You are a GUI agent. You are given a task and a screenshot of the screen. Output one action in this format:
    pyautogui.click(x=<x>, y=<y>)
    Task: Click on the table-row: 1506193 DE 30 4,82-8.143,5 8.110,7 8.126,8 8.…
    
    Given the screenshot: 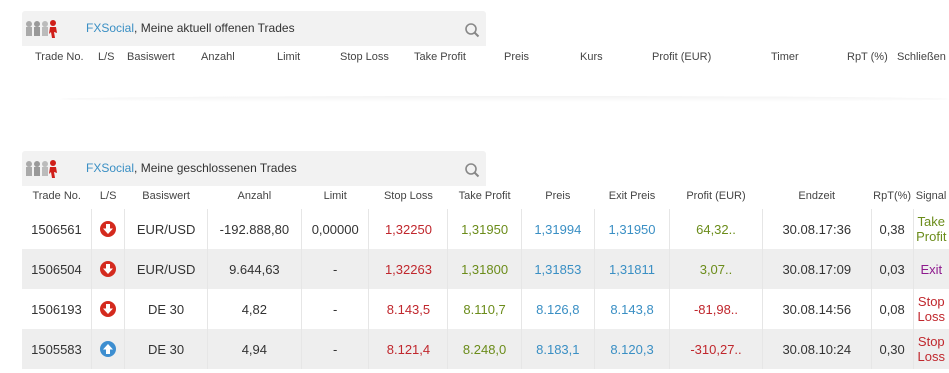 What is the action you would take?
    pyautogui.click(x=485, y=309)
    